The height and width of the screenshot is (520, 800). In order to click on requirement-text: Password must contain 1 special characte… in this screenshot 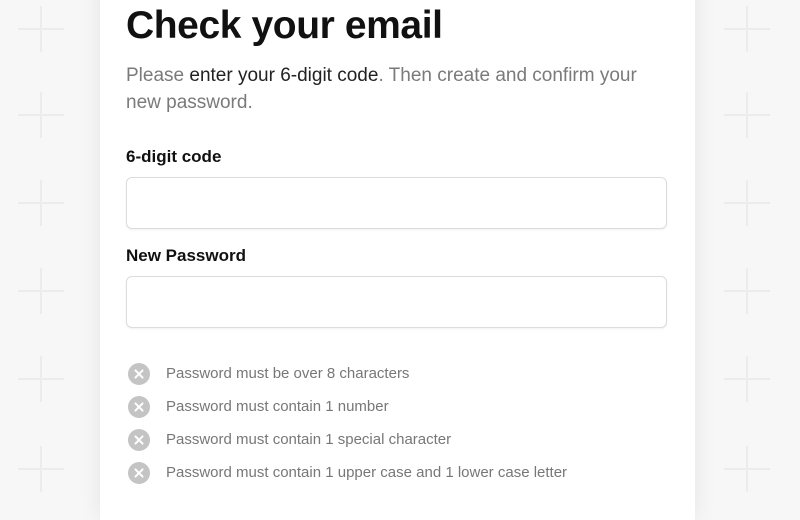, I will do `click(309, 439)`.